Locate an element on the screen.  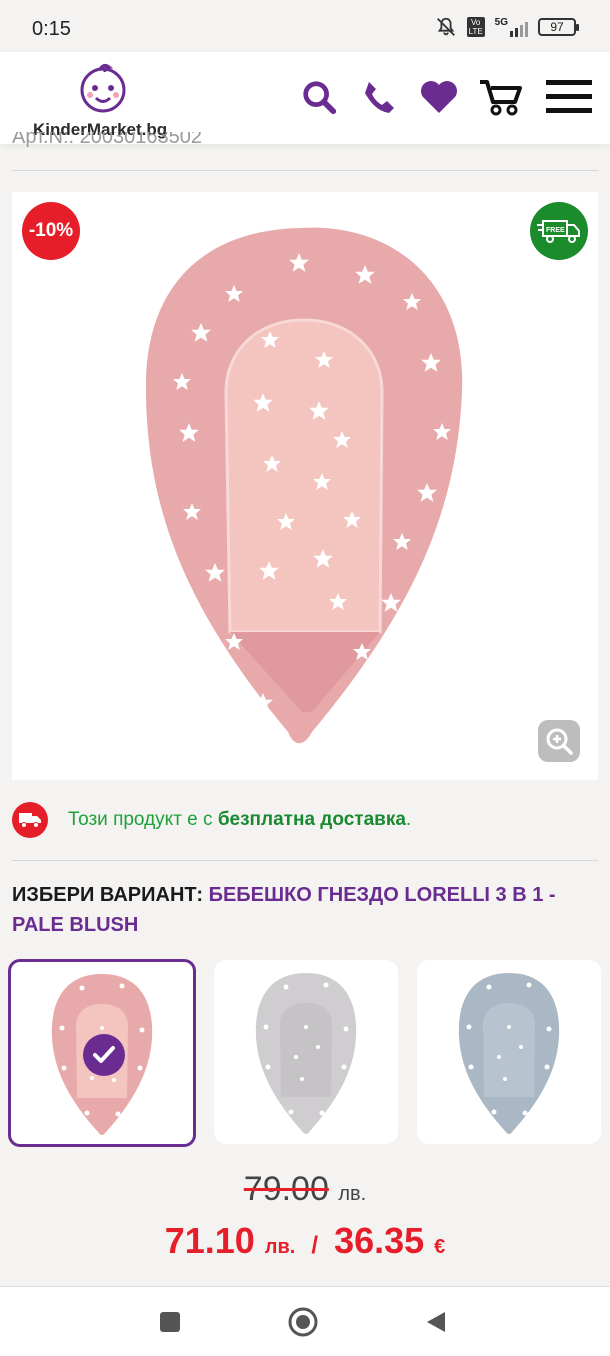
new-price: 71.10 лв. / 36.35 € is located at coordinates (305, 1241).